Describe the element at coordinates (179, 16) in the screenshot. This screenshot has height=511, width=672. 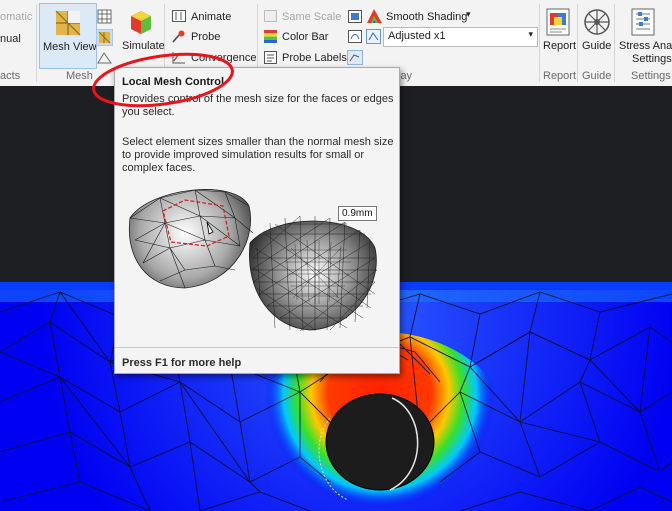
I see `animate-icon` at that location.